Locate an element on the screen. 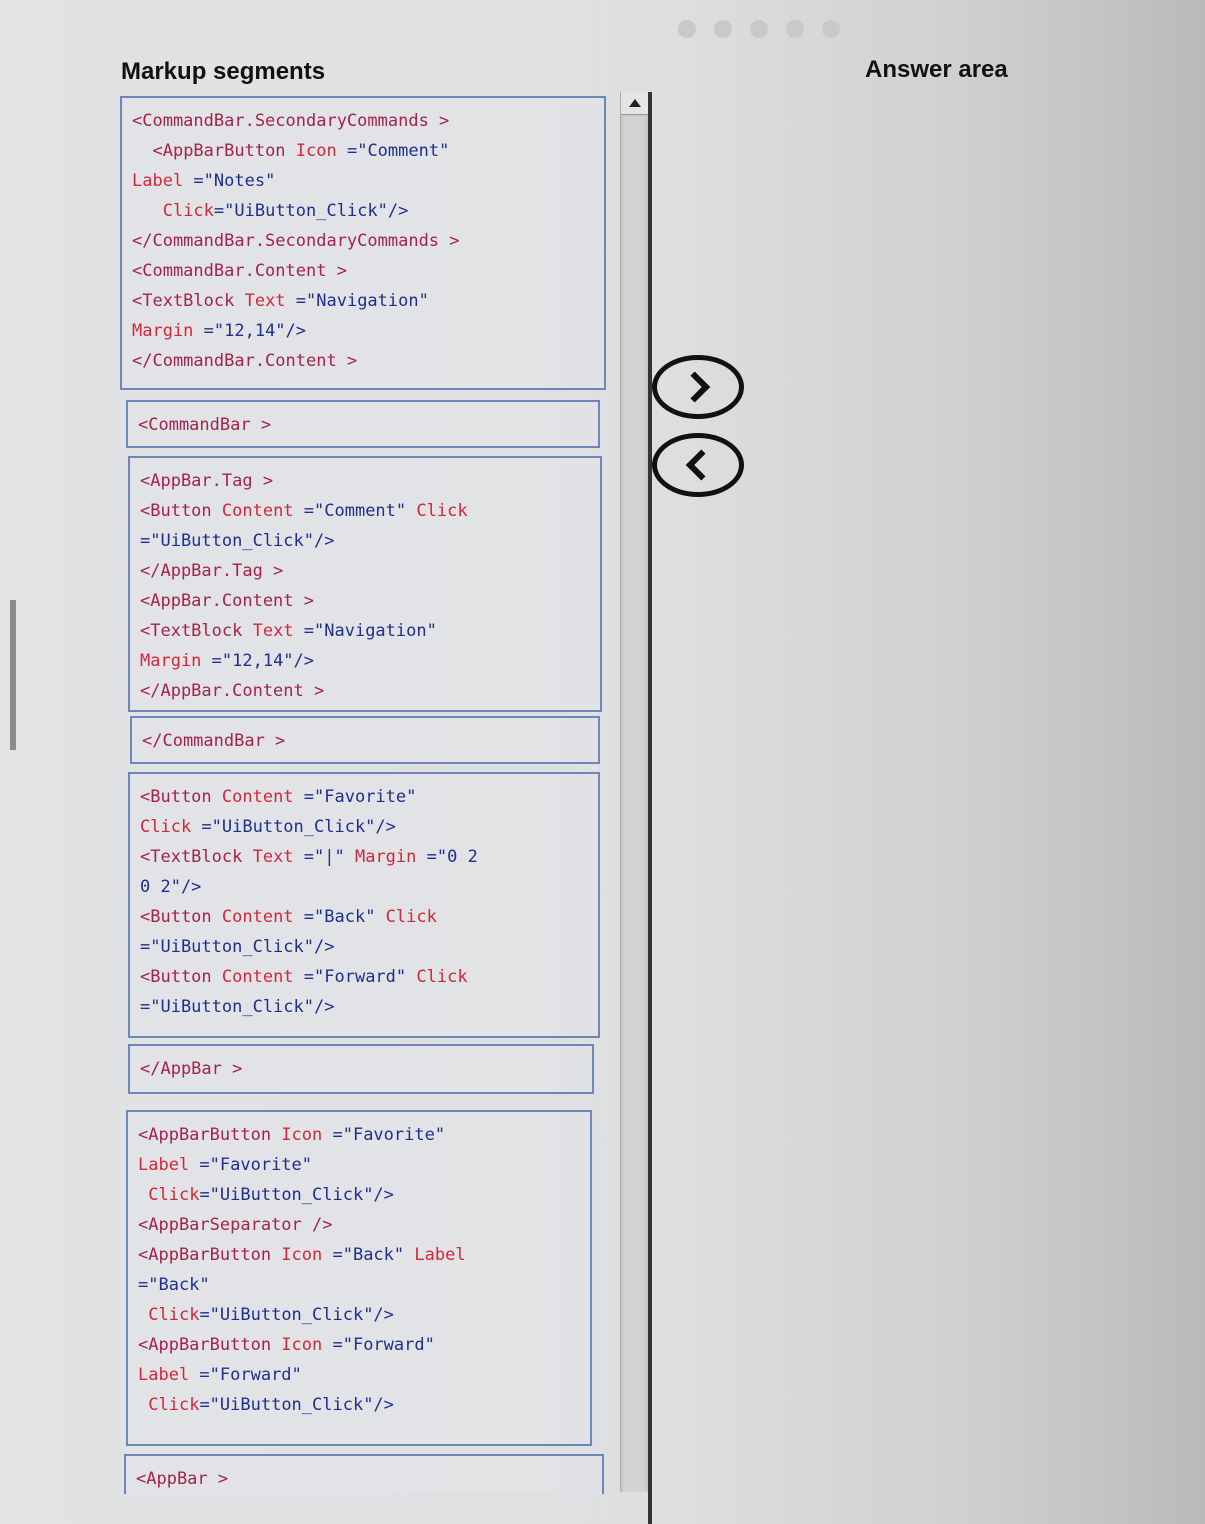 The image size is (1205, 1524). code-line: <AppBar.Content > is located at coordinates (365, 601).